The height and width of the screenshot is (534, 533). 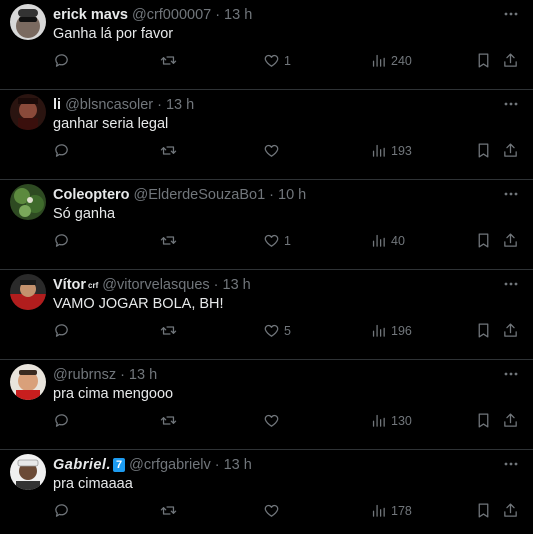 What do you see at coordinates (113, 34) in the screenshot?
I see `tweet-text: Ganha lá por favor` at bounding box center [113, 34].